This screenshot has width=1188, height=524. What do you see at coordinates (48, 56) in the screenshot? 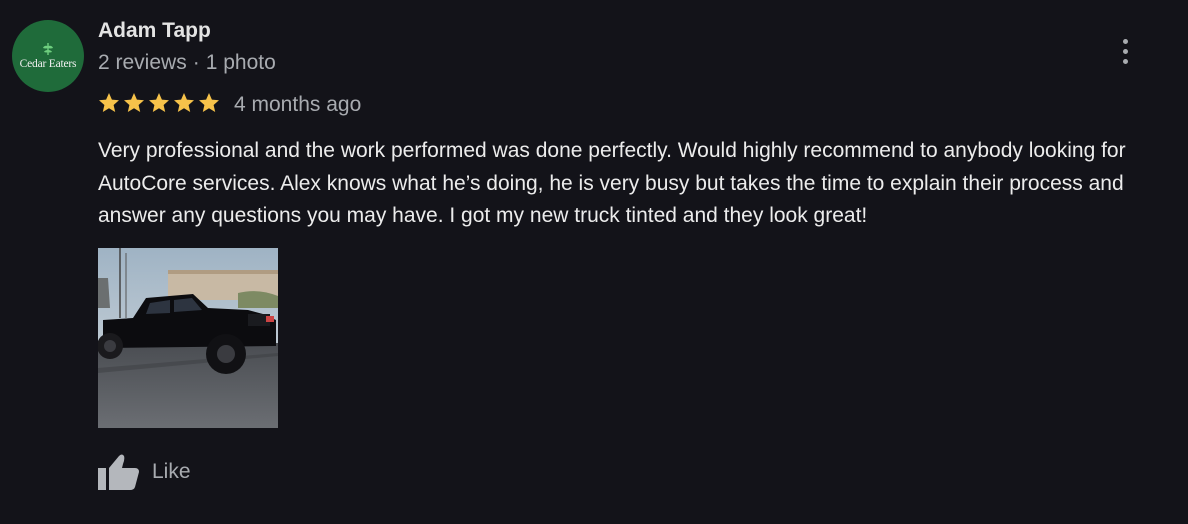
I see `avatar: Cedar Eaters` at bounding box center [48, 56].